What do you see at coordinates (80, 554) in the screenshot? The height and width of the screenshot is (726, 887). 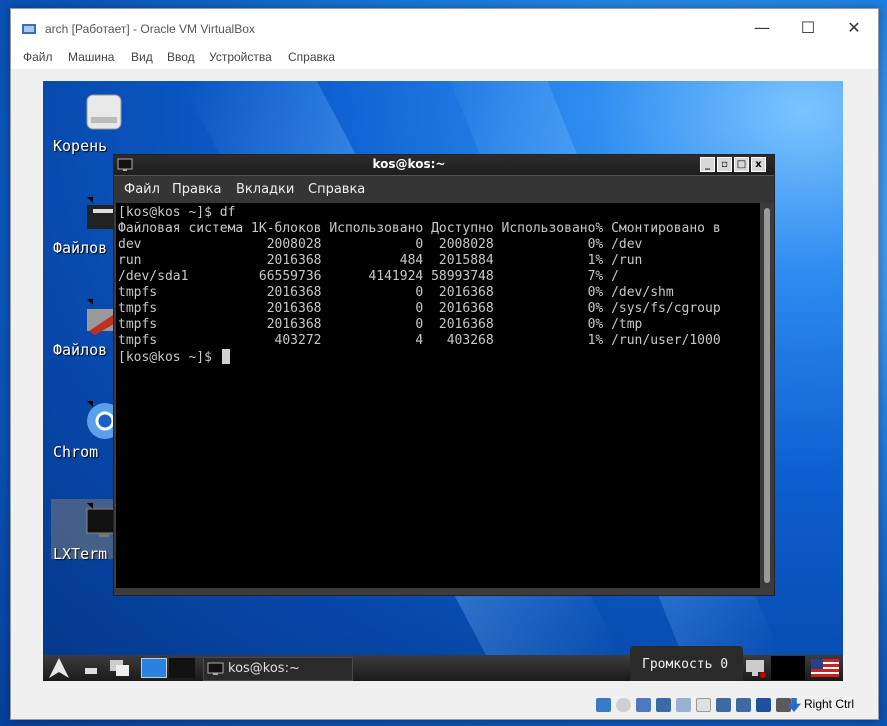 I see `desktop-icon-label: LXTerm` at bounding box center [80, 554].